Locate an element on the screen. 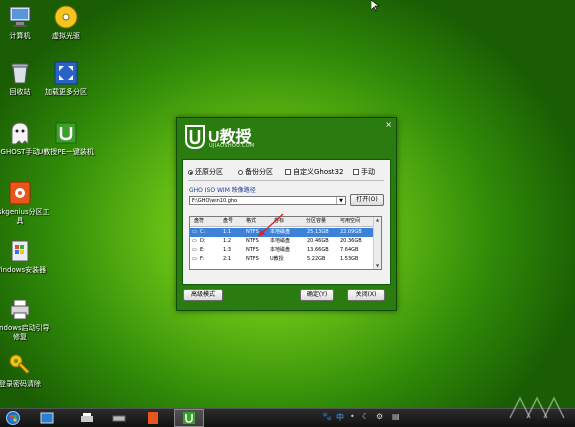  table-cell: U教授 is located at coordinates (277, 259).